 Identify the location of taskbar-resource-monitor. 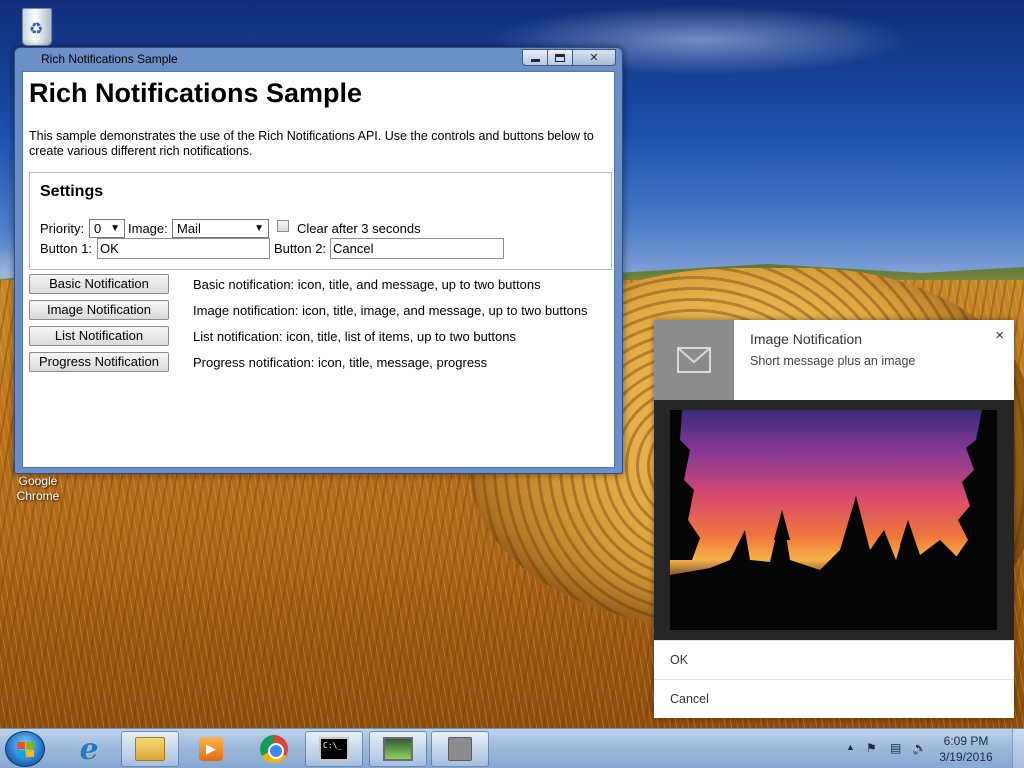
(398, 749).